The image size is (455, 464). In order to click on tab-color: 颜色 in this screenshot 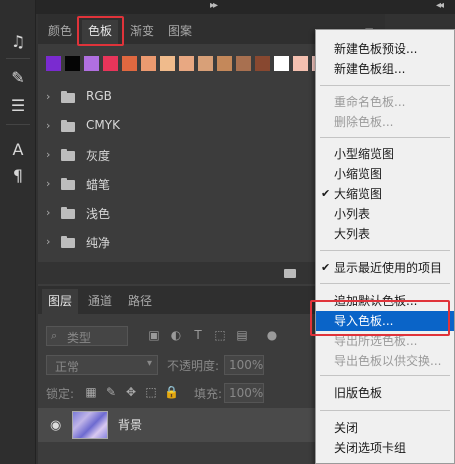, I will do `click(60, 32)`.